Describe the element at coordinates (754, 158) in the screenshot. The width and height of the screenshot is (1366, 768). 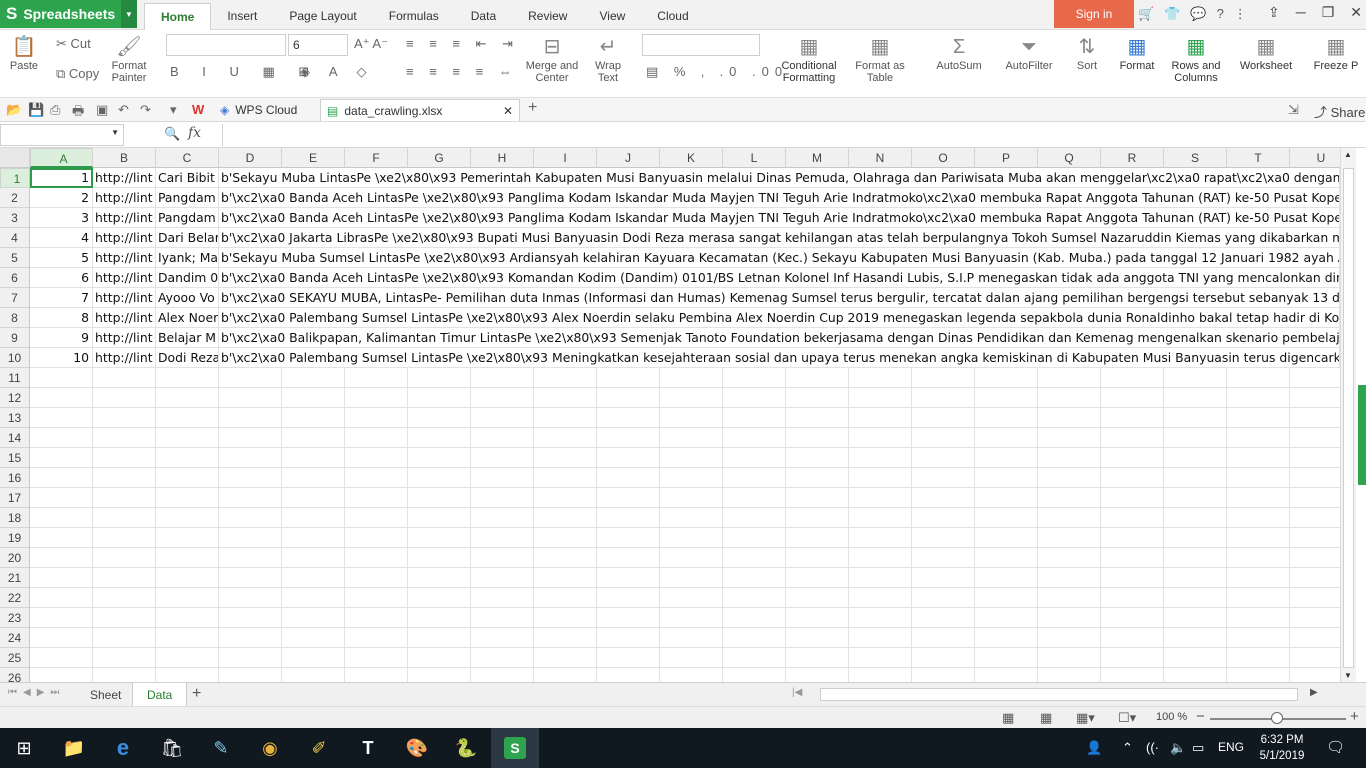
I see `column-header-l: L` at that location.